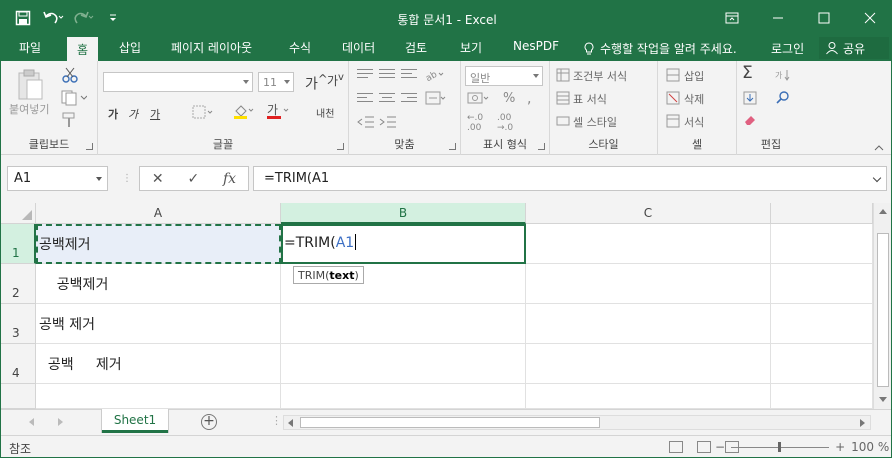 The image size is (892, 458). Describe the element at coordinates (18, 284) in the screenshot. I see `row-header-2: 2` at that location.